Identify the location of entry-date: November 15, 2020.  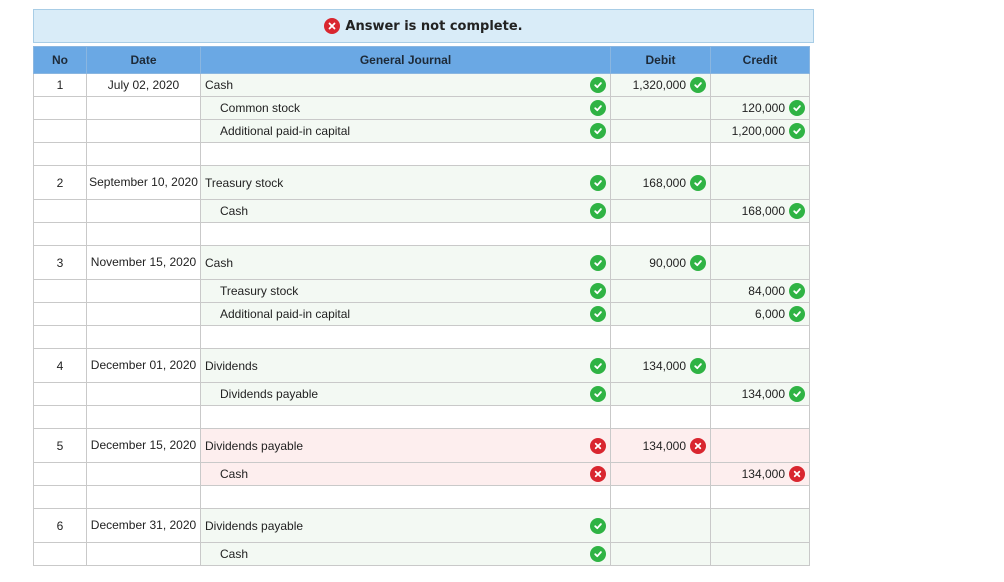
(143, 262).